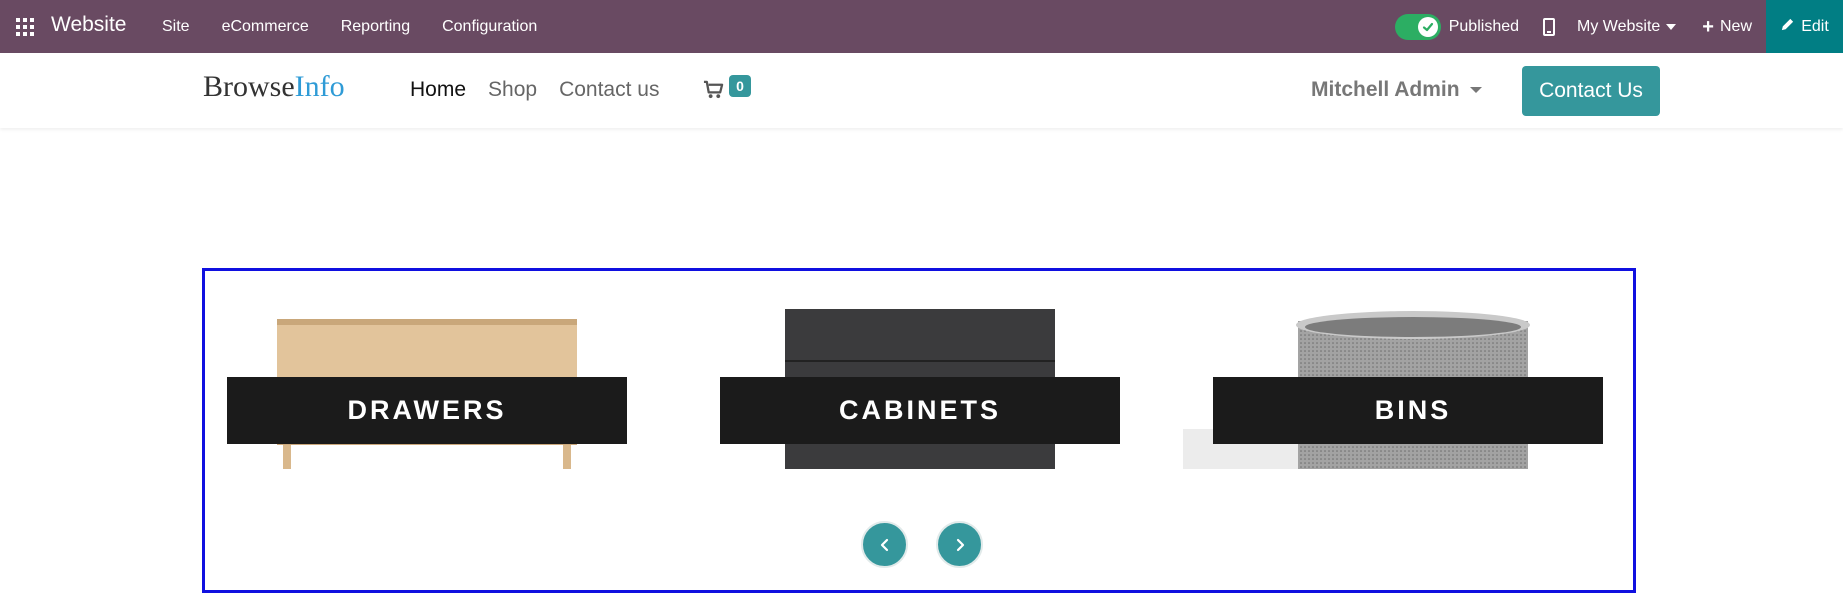  I want to click on website-selector: My Website, so click(1627, 26).